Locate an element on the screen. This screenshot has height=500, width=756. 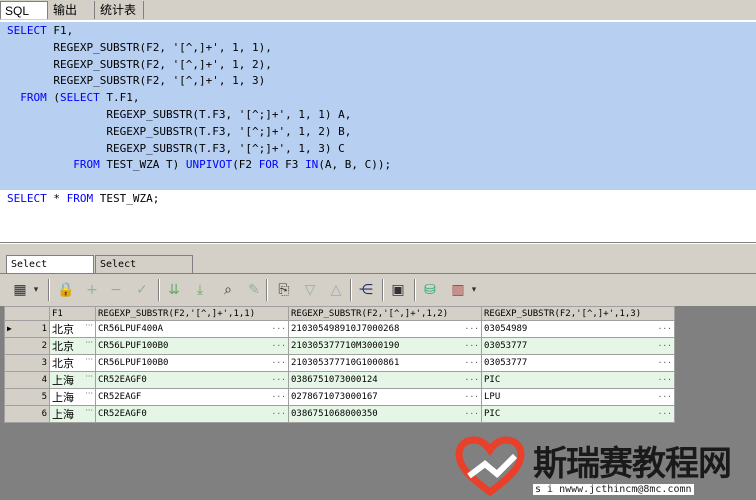
link-icon: ⋲ is located at coordinates (366, 290).